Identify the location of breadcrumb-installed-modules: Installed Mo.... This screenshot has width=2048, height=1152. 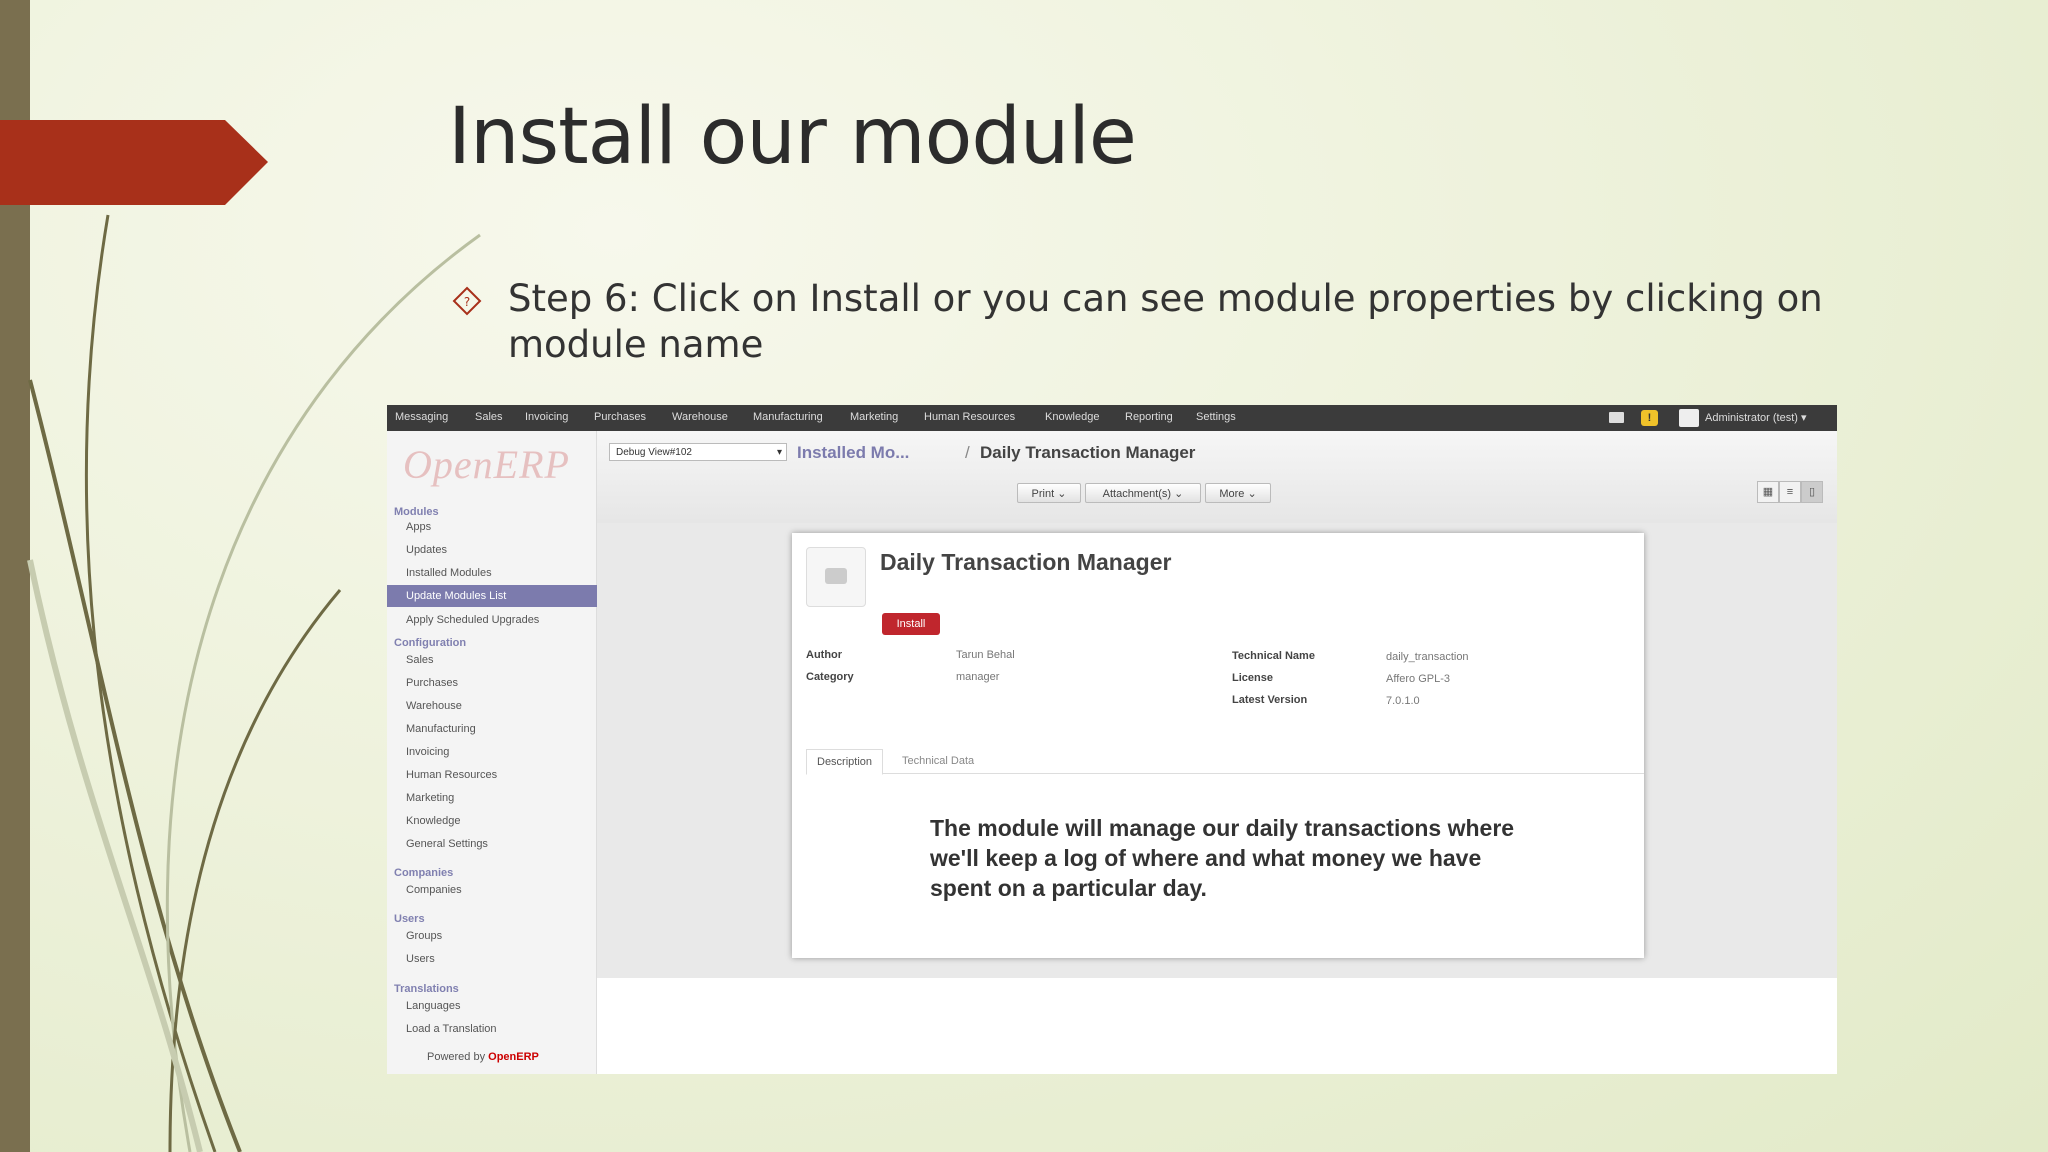
(853, 453).